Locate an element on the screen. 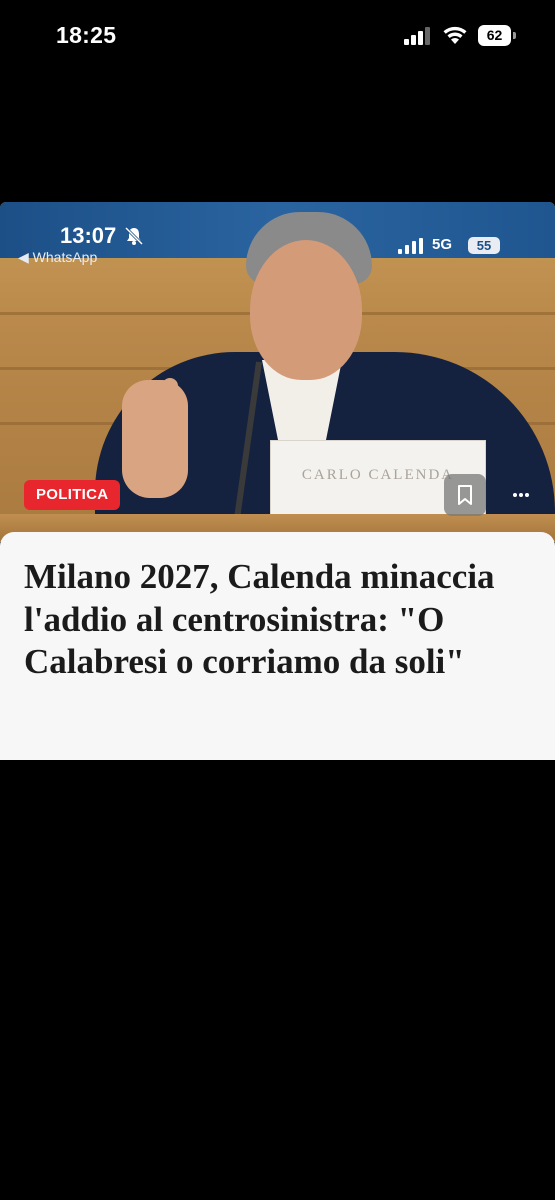 This screenshot has width=555, height=1200. more-icon is located at coordinates (515, 495).